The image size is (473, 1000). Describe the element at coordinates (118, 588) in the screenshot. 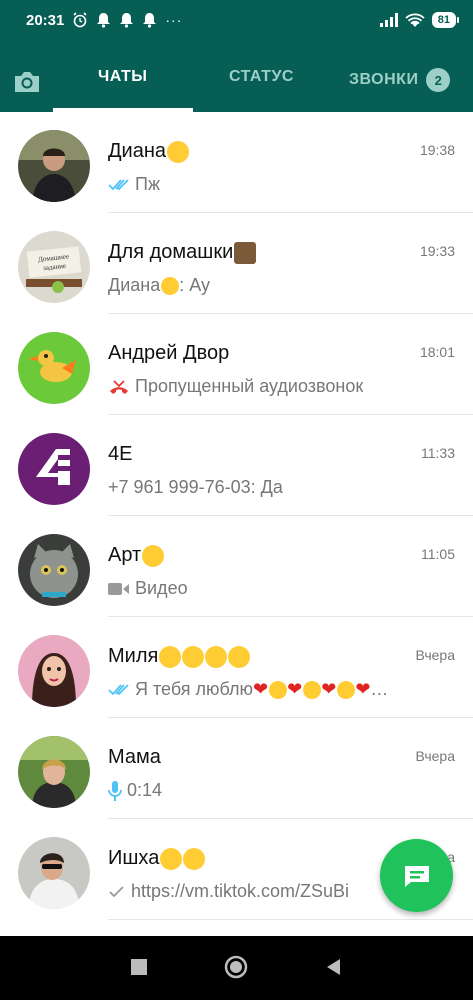

I see `video-icon` at that location.